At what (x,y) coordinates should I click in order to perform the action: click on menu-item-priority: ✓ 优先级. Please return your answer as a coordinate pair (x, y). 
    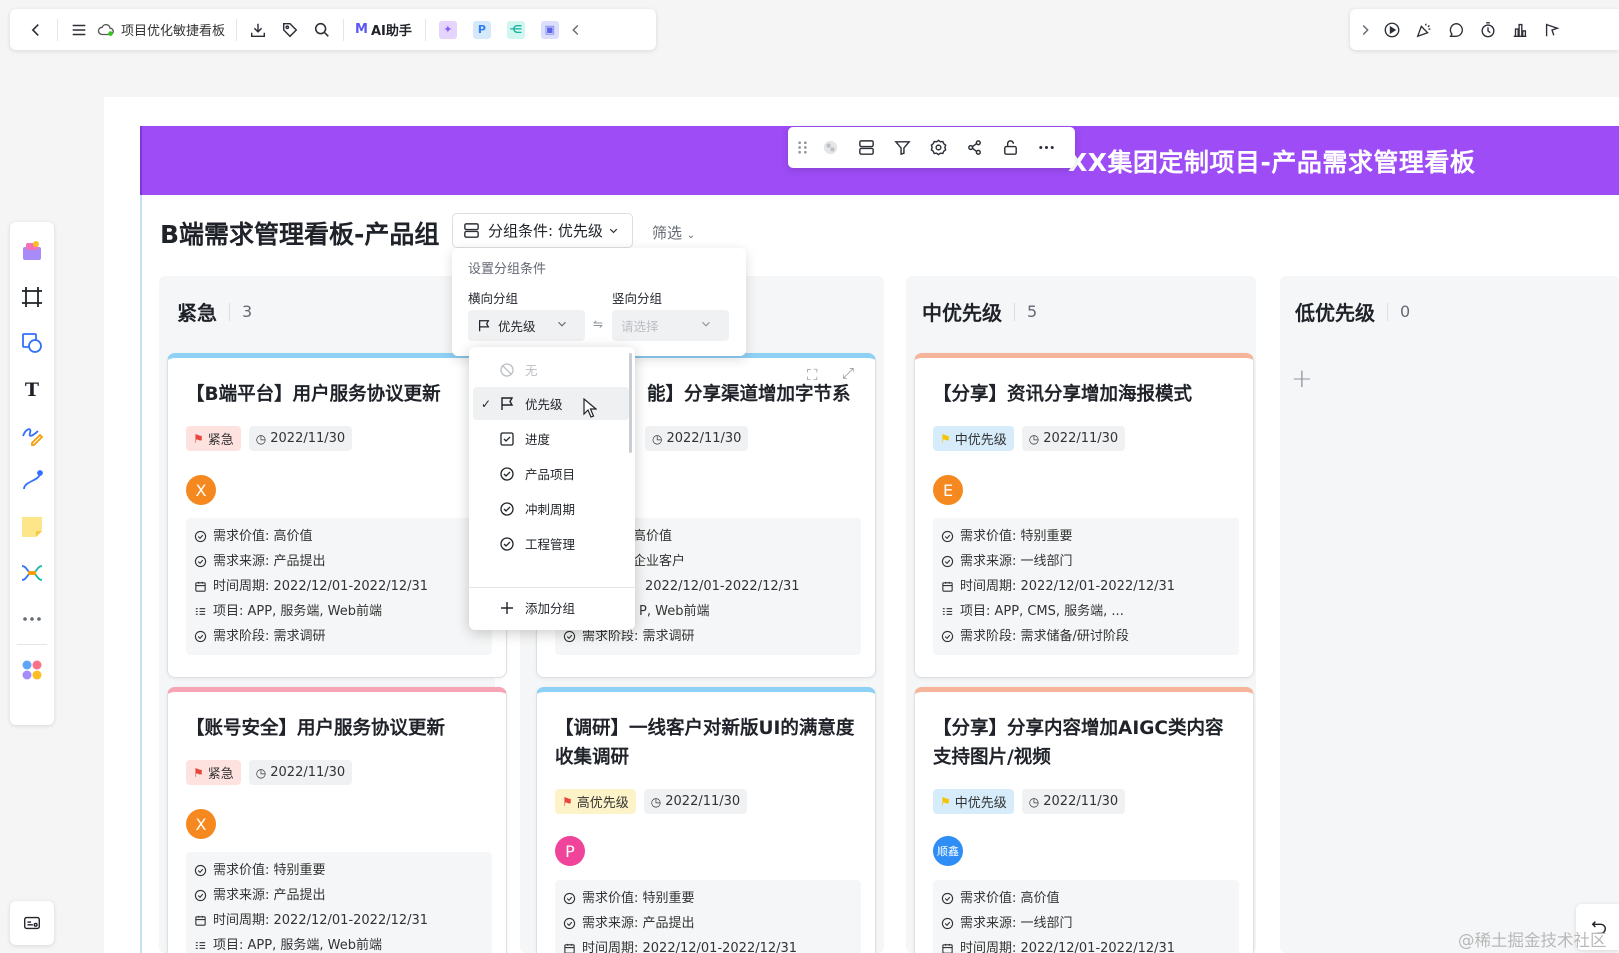
    Looking at the image, I should click on (551, 403).